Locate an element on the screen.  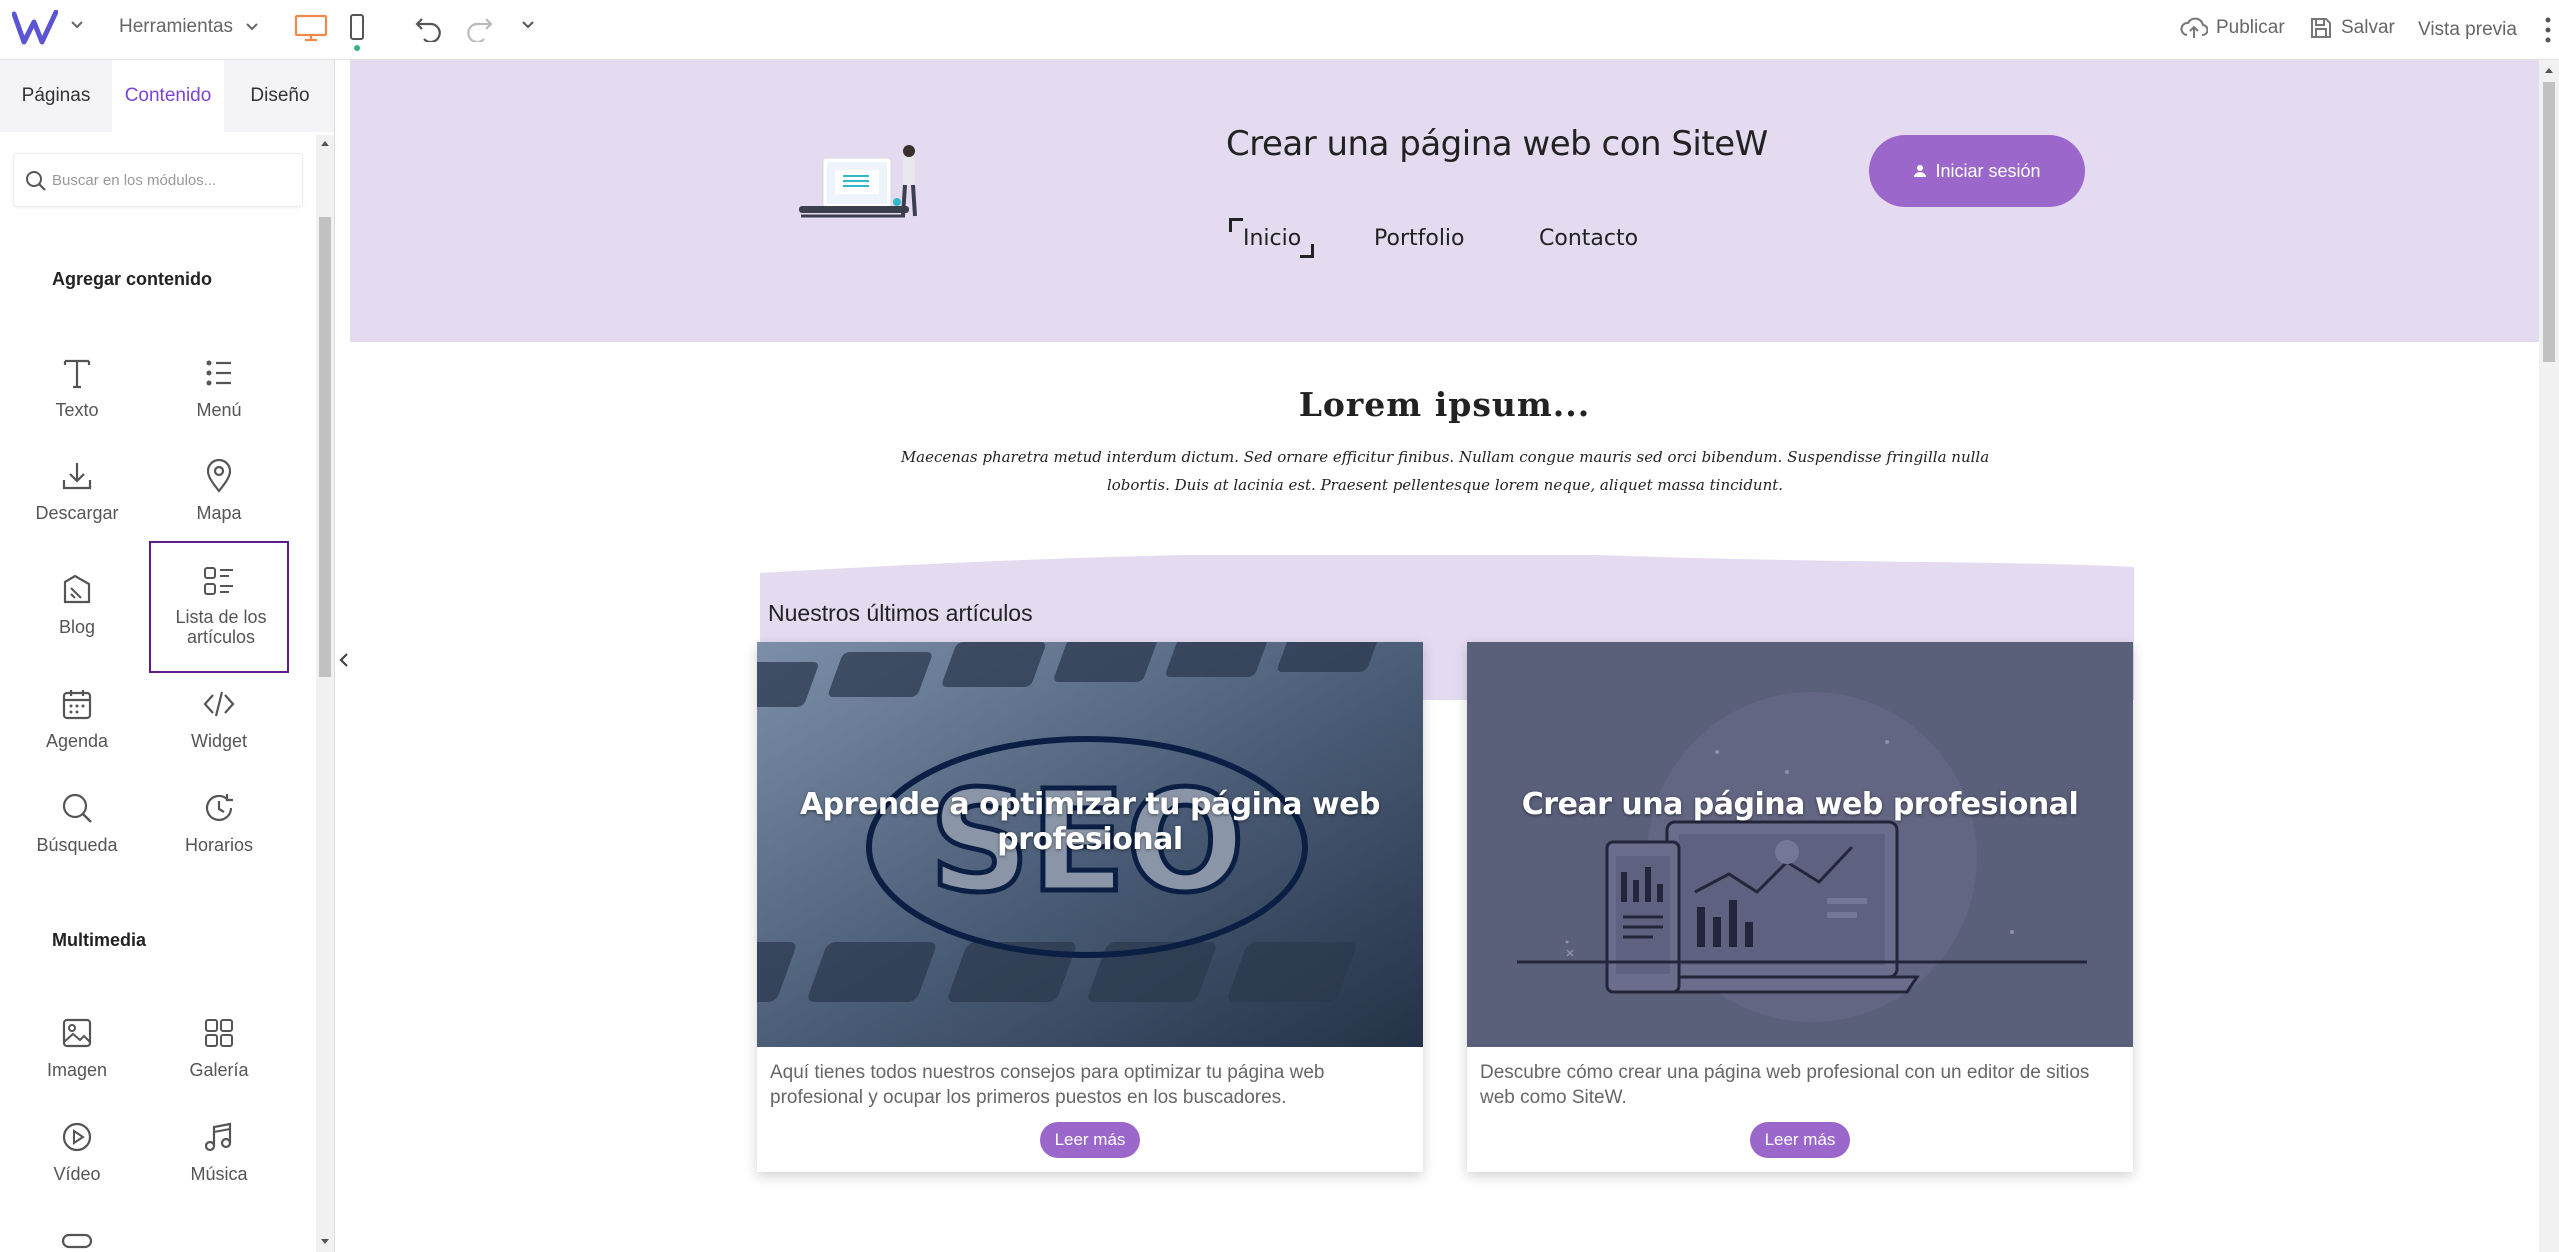
publish-button: Publicar is located at coordinates (2232, 28).